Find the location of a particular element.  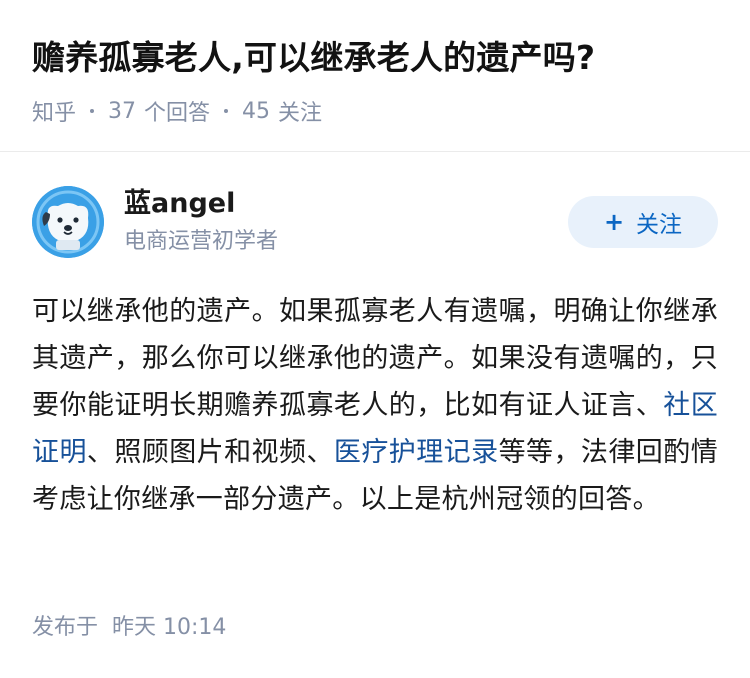

post-time: 发布于 昨天 10:14 is located at coordinates (129, 628).